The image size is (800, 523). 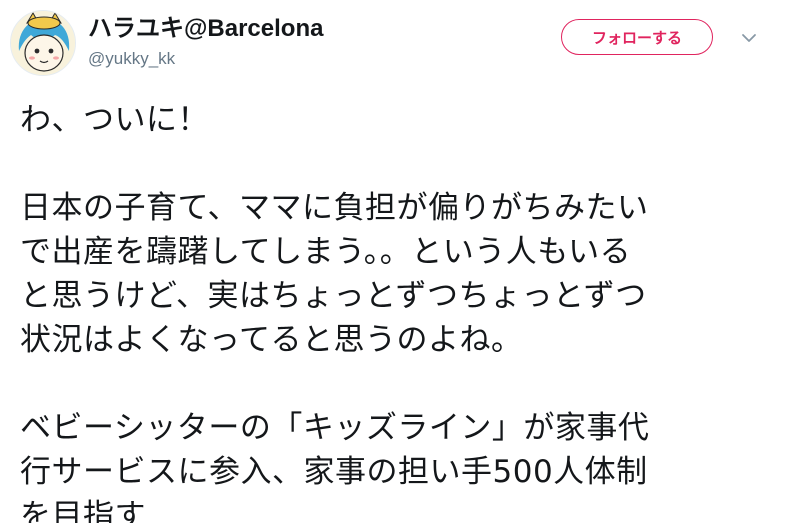 I want to click on avatar-illustration, so click(x=43, y=43).